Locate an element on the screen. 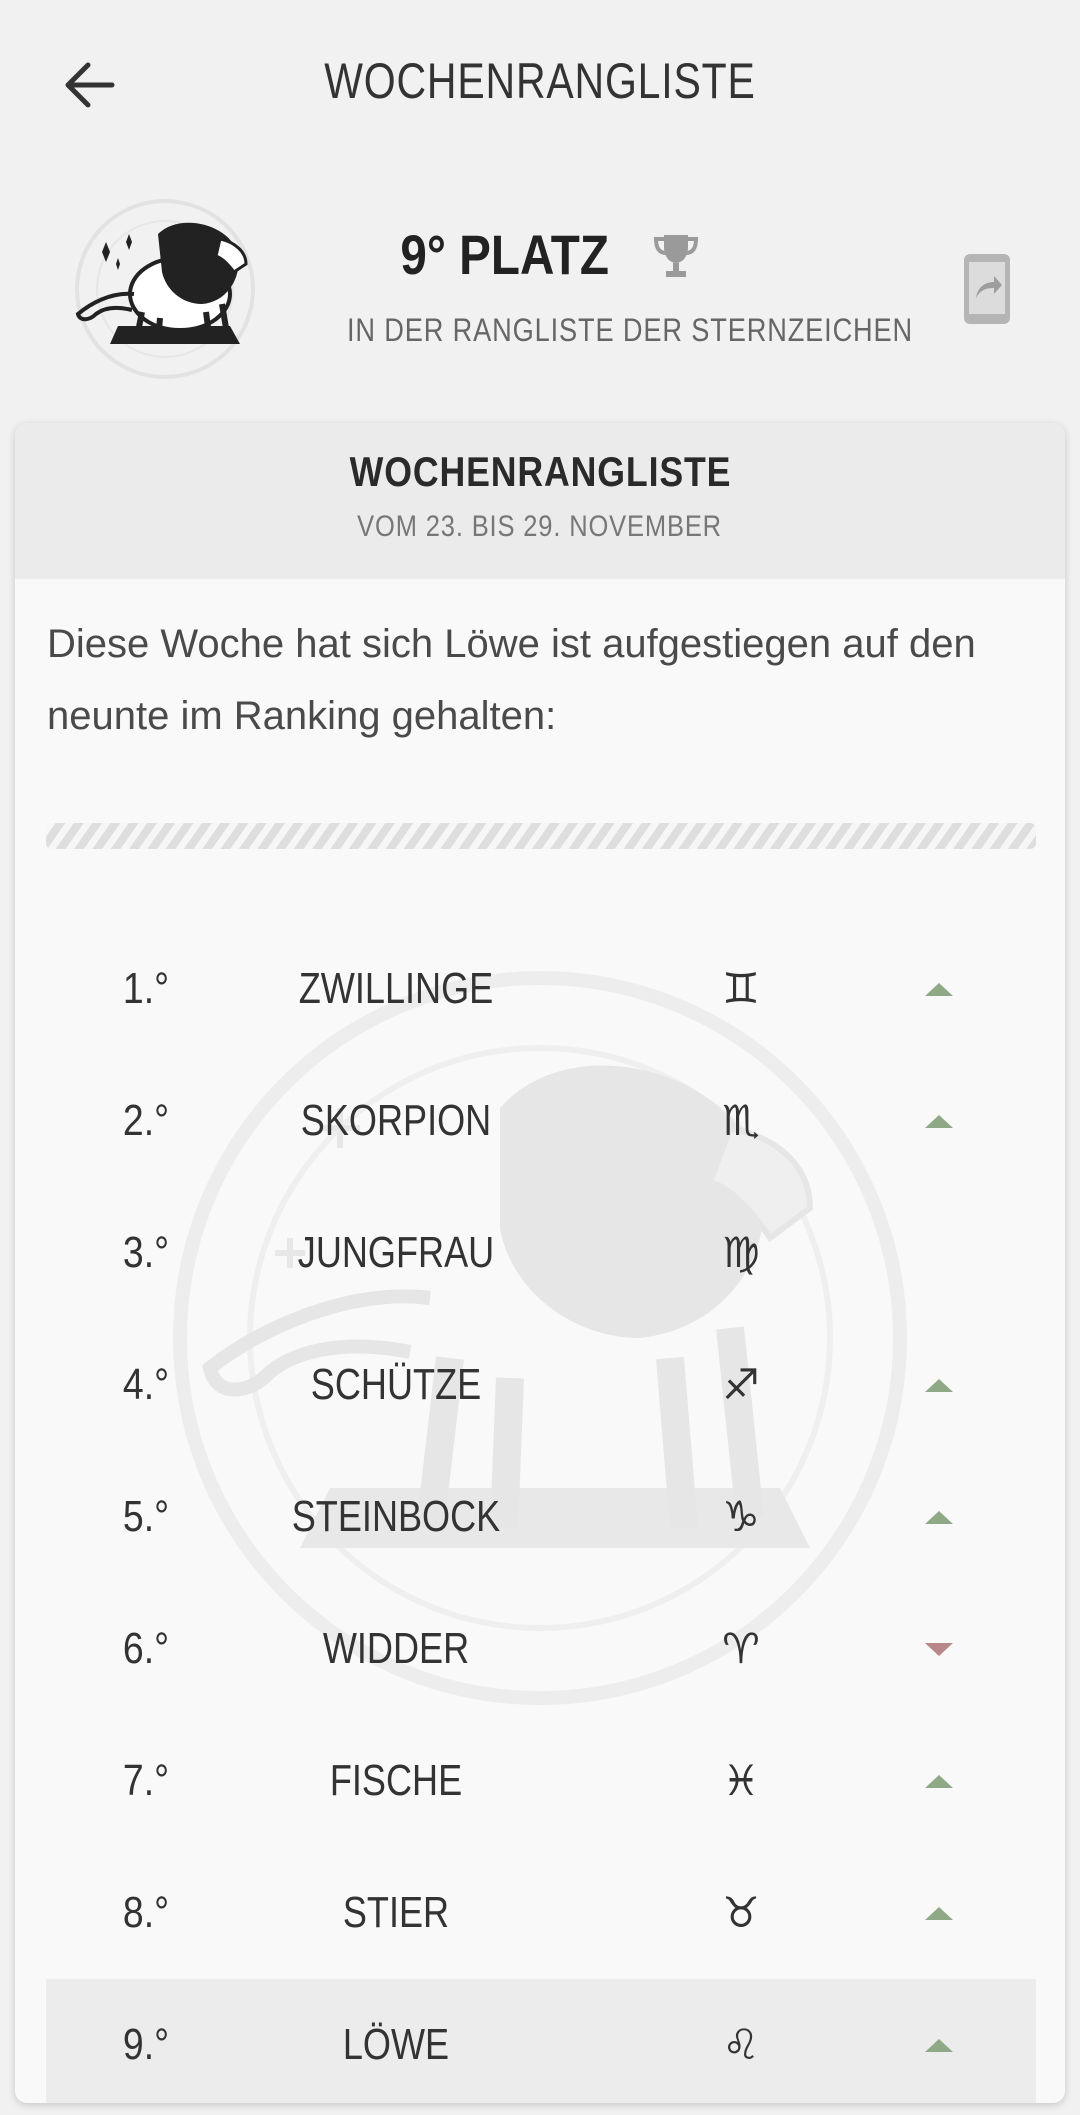 The width and height of the screenshot is (1080, 2115). rank-position: 7.° is located at coordinates (146, 1780).